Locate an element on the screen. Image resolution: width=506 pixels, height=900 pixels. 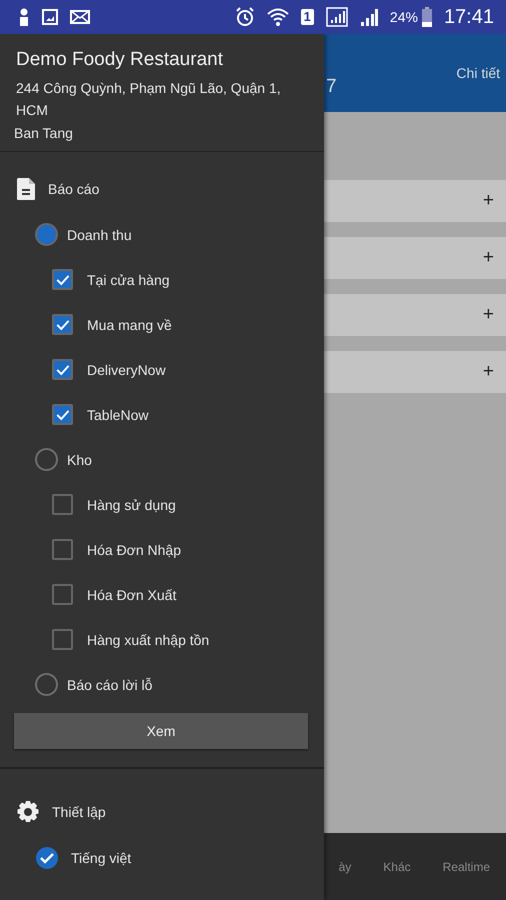
checkbox-item: Hóa Đơn Nhập is located at coordinates (162, 549).